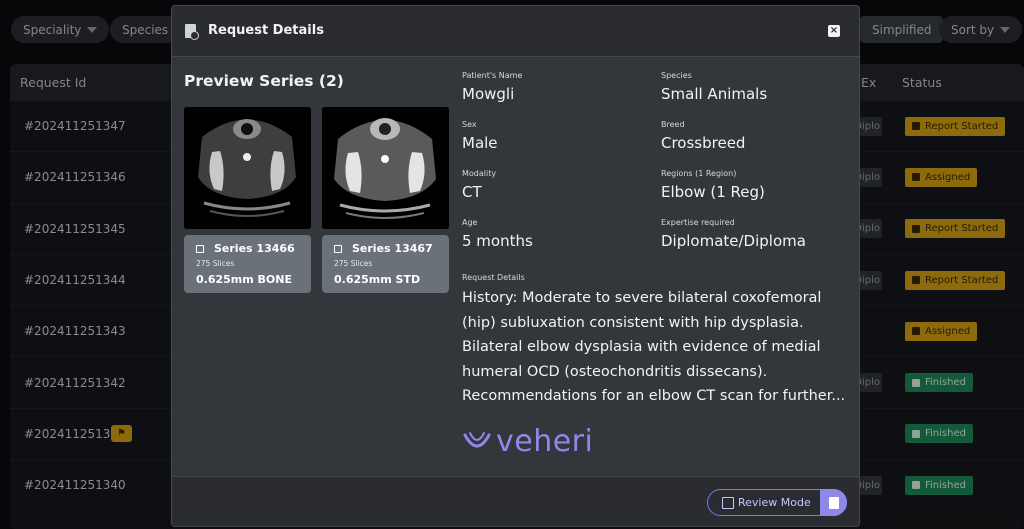  Describe the element at coordinates (247, 264) in the screenshot. I see `series-card-1: Series 13466 275 Slices 0.625mm BONE` at that location.